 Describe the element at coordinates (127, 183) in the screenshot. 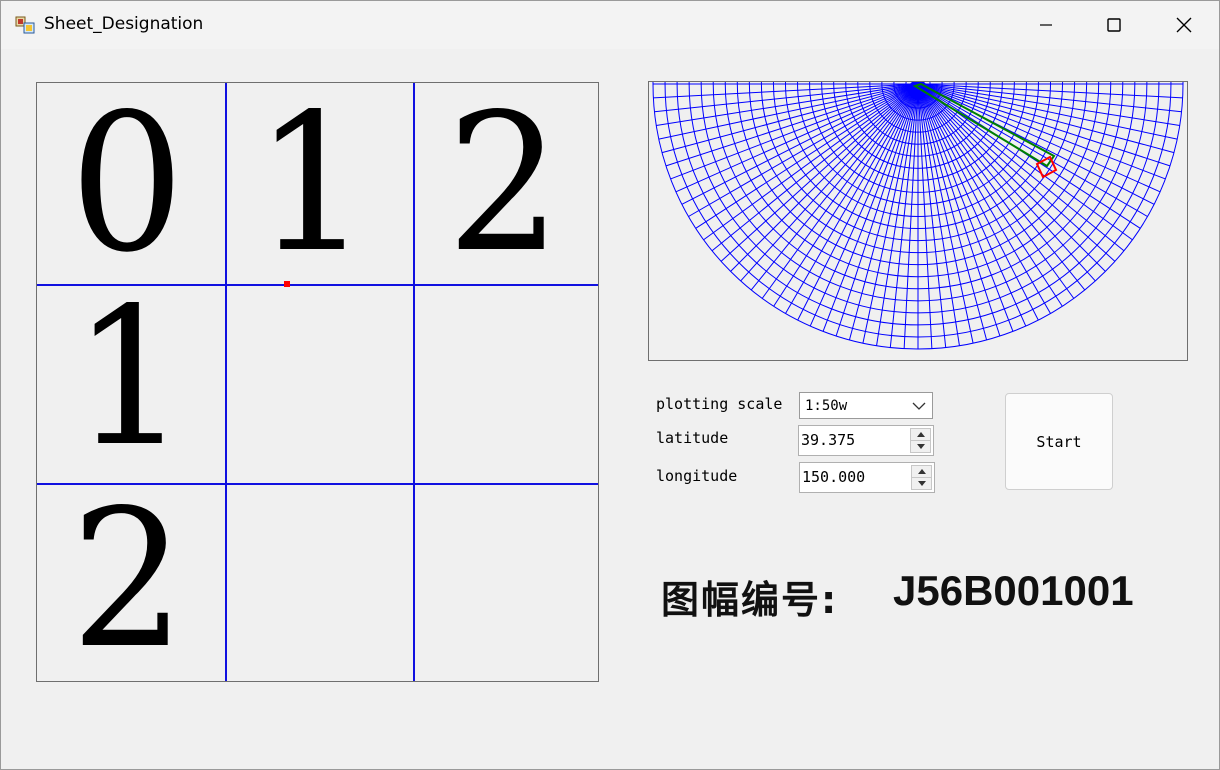

I see `column-label-0: 0` at that location.